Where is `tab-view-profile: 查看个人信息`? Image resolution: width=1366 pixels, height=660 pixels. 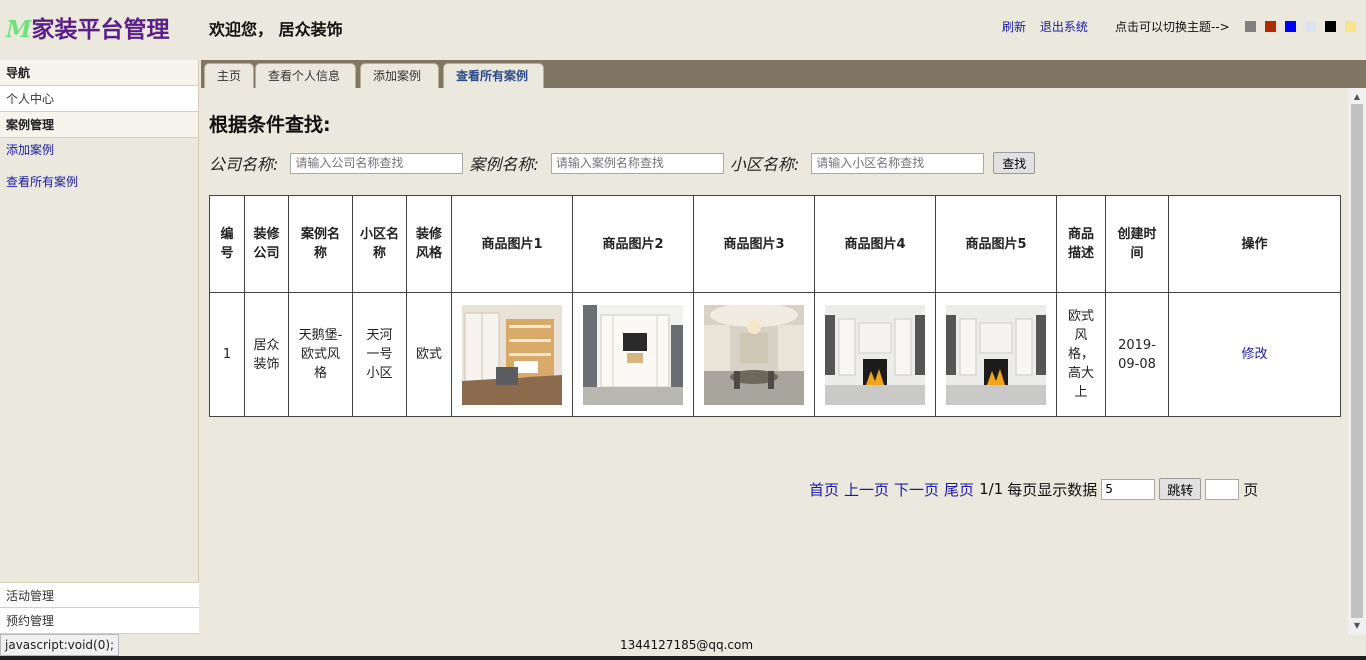
tab-view-profile: 查看个人信息 is located at coordinates (305, 75).